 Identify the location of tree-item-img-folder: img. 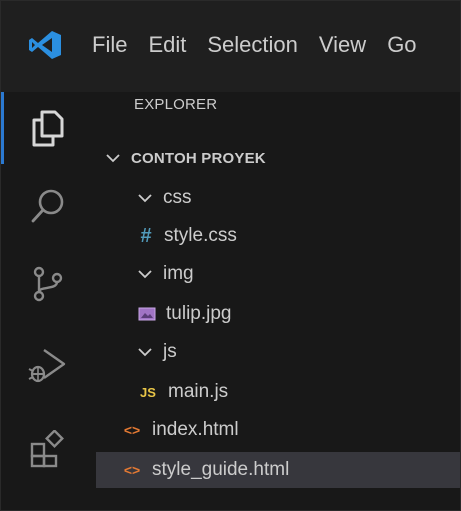
(278, 274).